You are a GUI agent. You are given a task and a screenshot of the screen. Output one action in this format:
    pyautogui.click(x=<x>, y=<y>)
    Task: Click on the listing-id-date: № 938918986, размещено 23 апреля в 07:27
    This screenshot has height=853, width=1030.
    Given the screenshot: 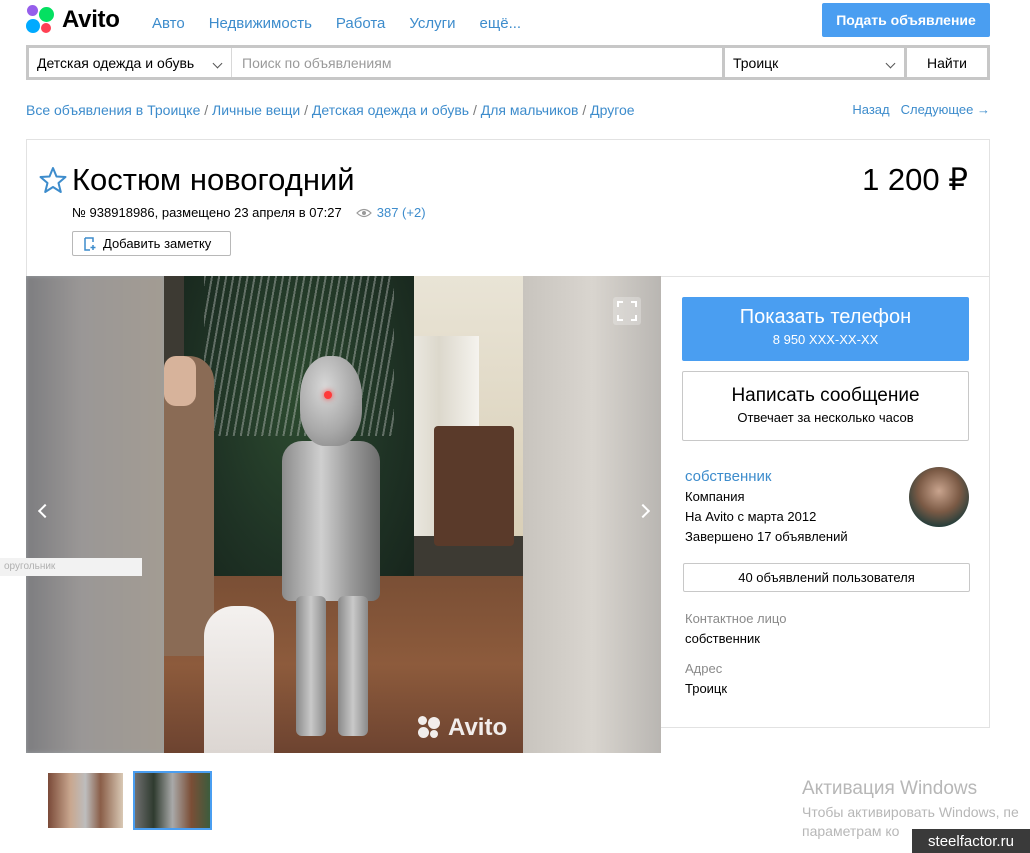 What is the action you would take?
    pyautogui.click(x=207, y=212)
    